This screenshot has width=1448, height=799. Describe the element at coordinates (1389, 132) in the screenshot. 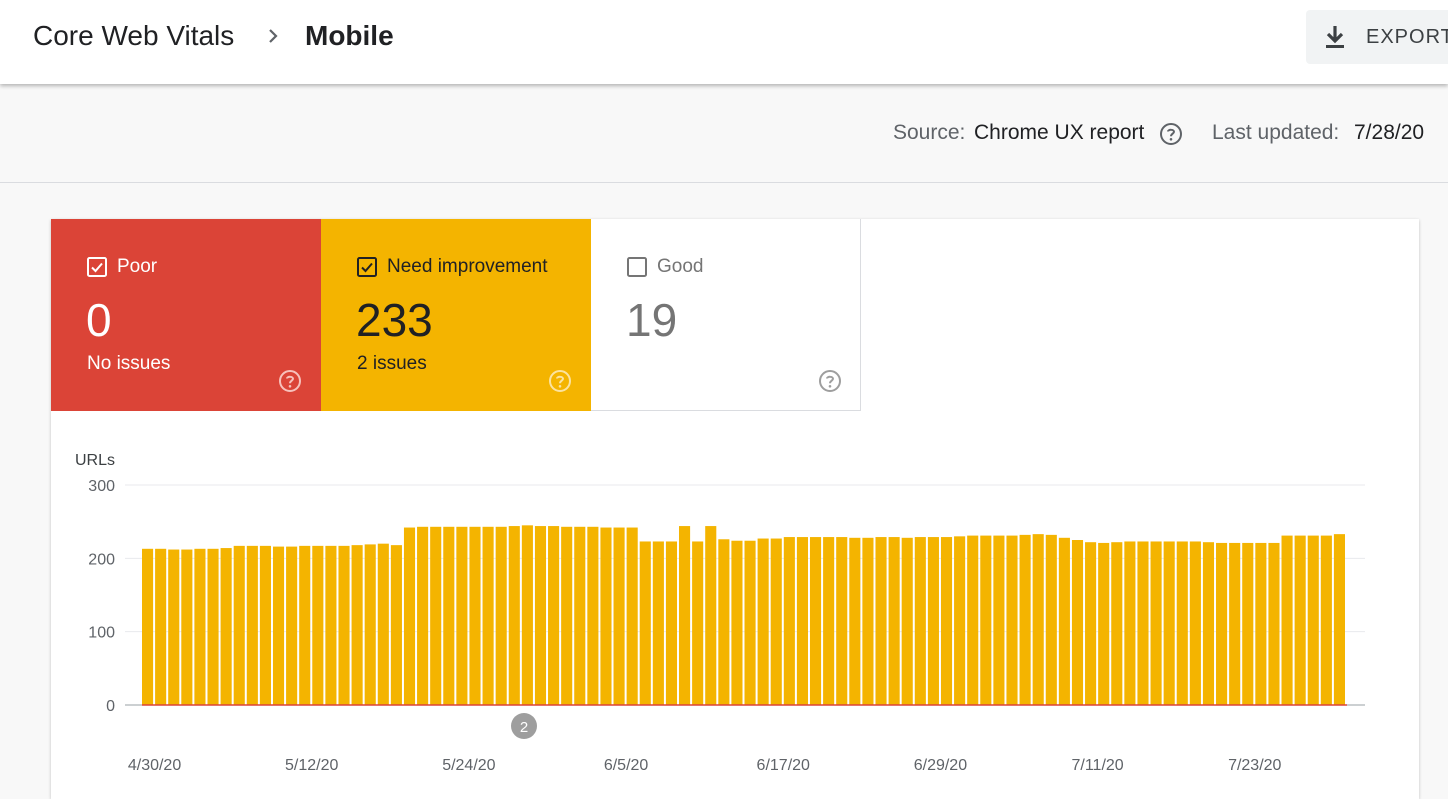

I see `last-updated-value: 7/28/20` at that location.